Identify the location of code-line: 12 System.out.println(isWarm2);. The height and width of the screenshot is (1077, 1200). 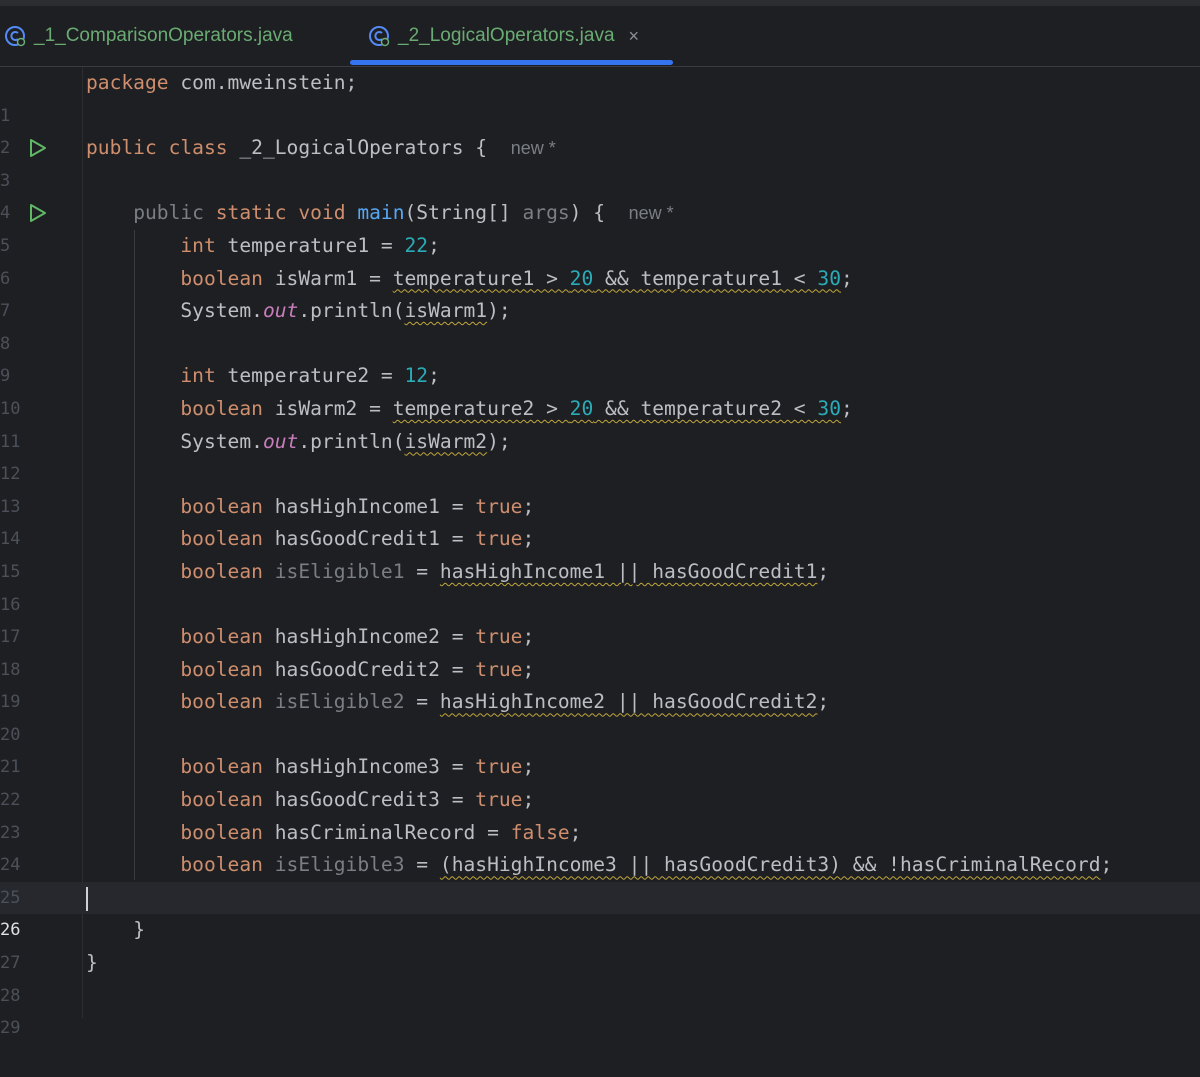
(600, 455).